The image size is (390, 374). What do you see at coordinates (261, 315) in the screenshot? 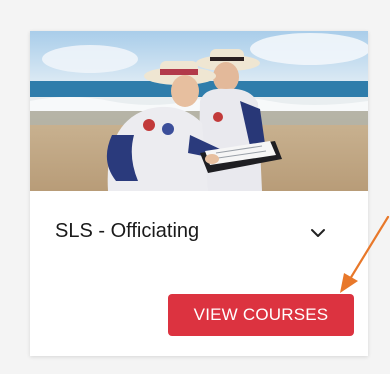
I see `view-courses-button: VIEW COURSES` at bounding box center [261, 315].